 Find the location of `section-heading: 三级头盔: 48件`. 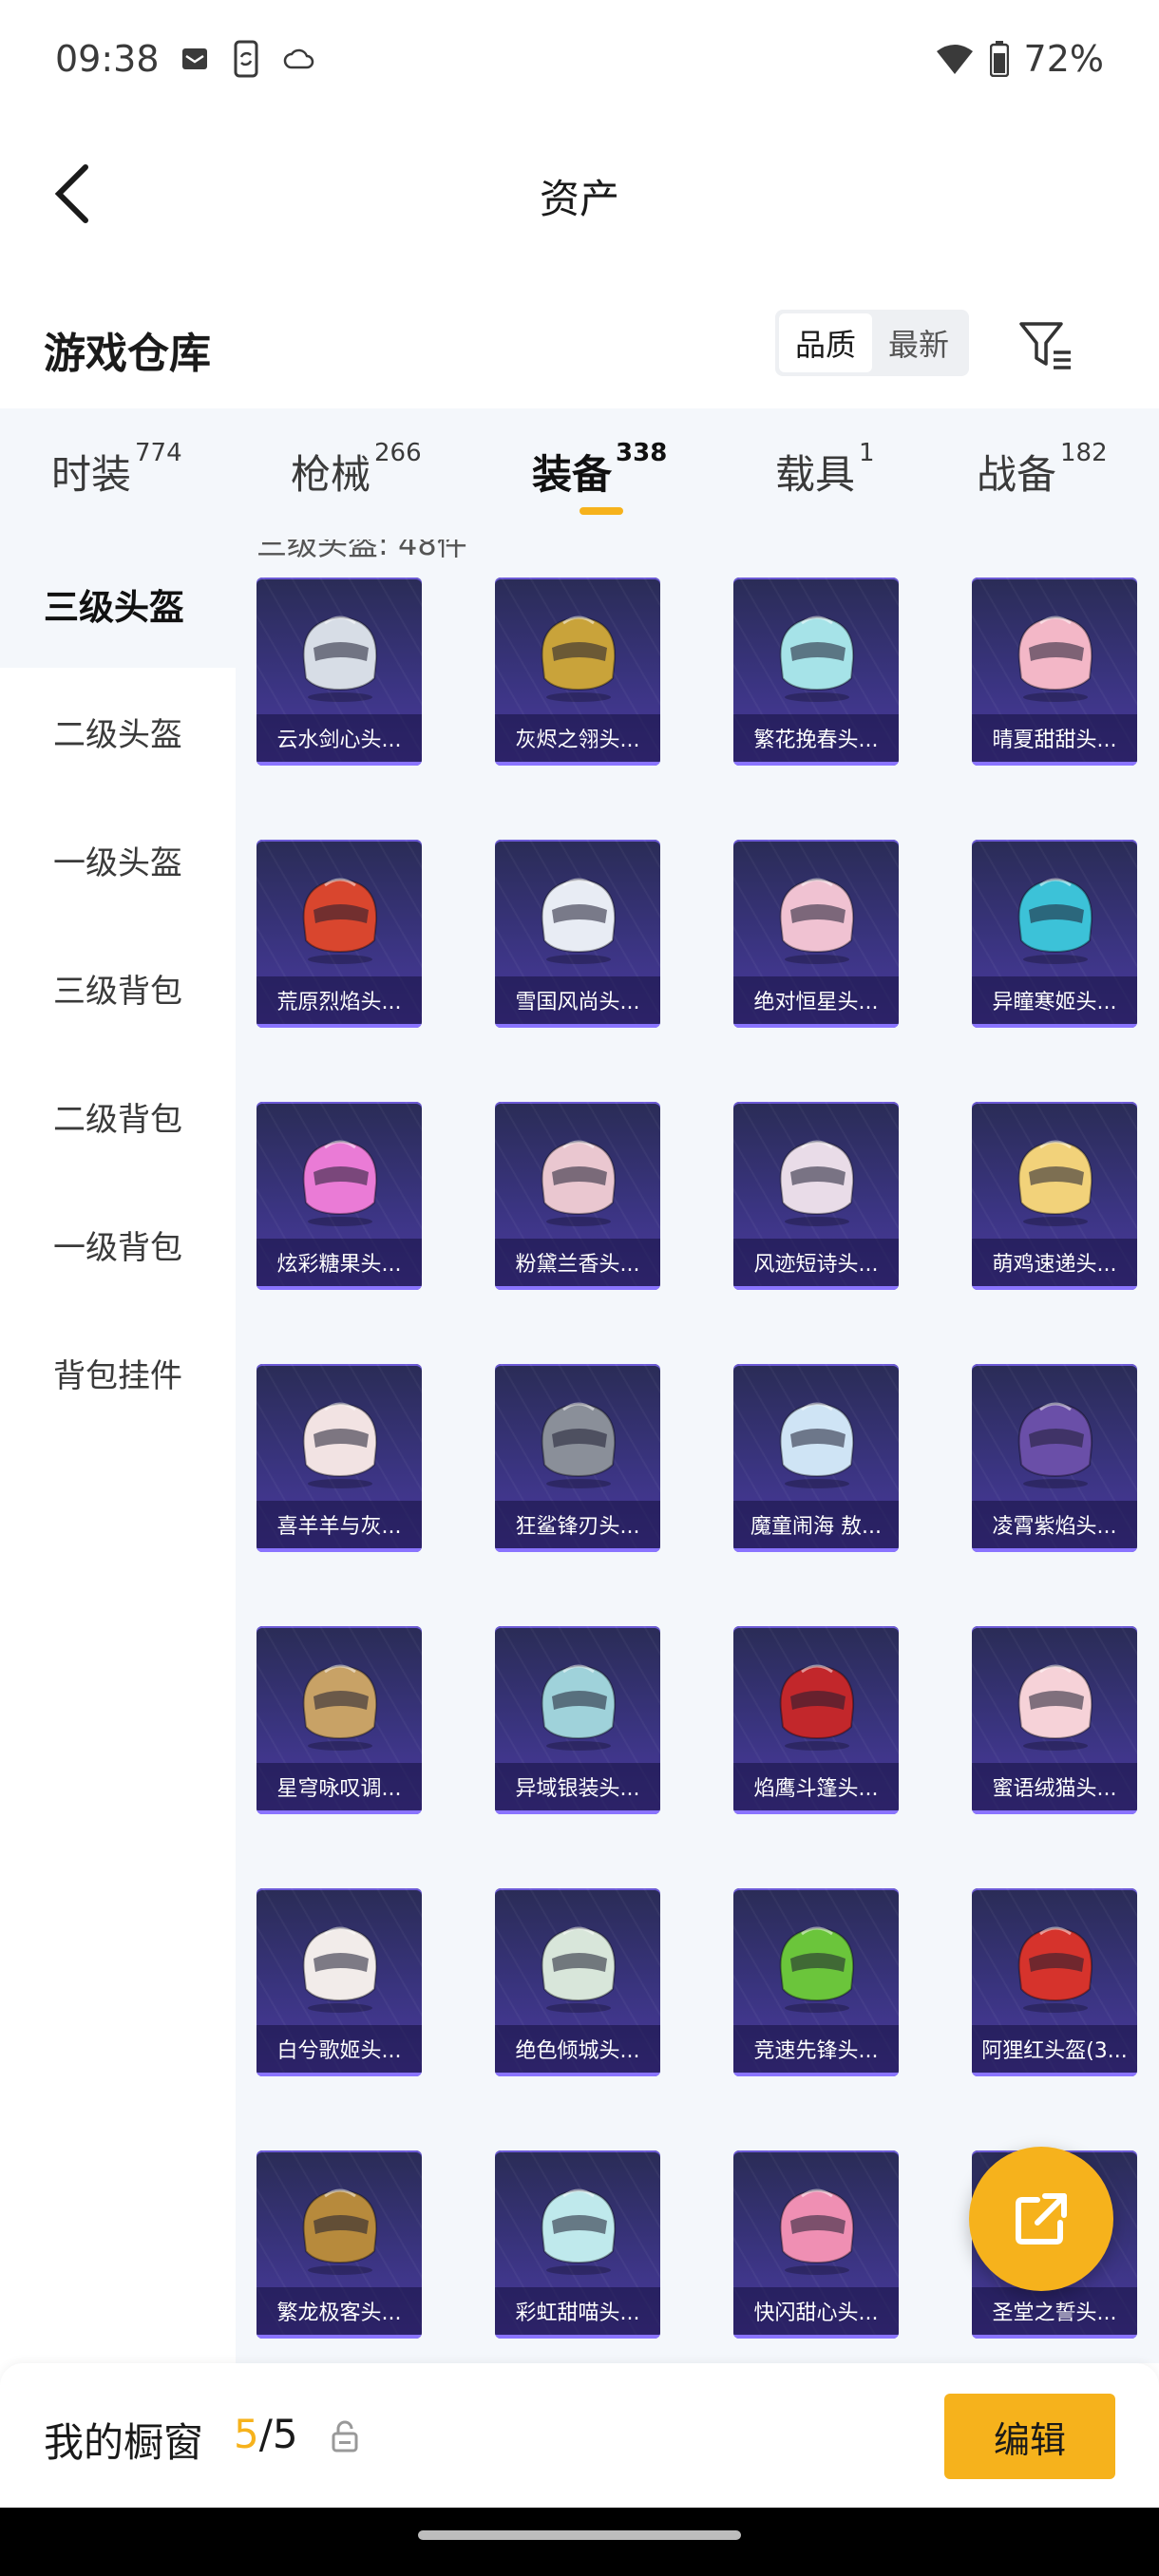

section-heading: 三级头盔: 48件 is located at coordinates (361, 551).